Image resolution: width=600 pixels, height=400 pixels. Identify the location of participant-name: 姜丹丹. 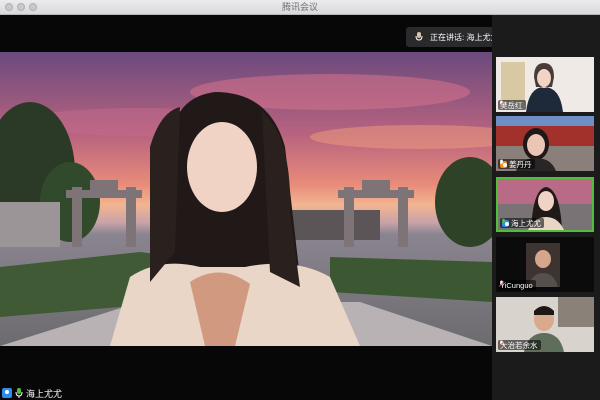
(520, 164).